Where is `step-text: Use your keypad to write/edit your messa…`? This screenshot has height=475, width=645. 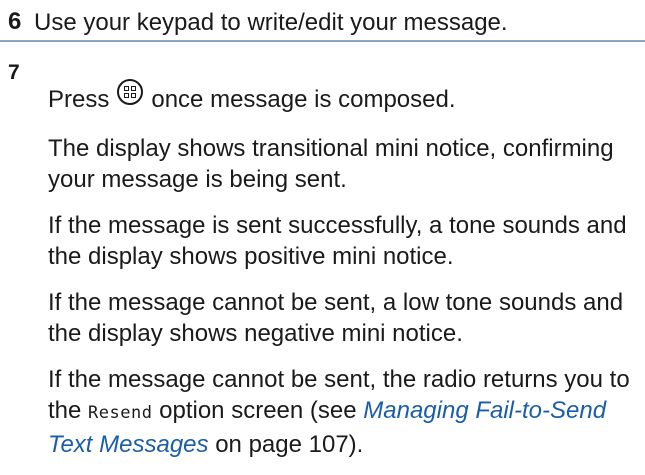 step-text: Use your keypad to write/edit your messa… is located at coordinates (271, 22).